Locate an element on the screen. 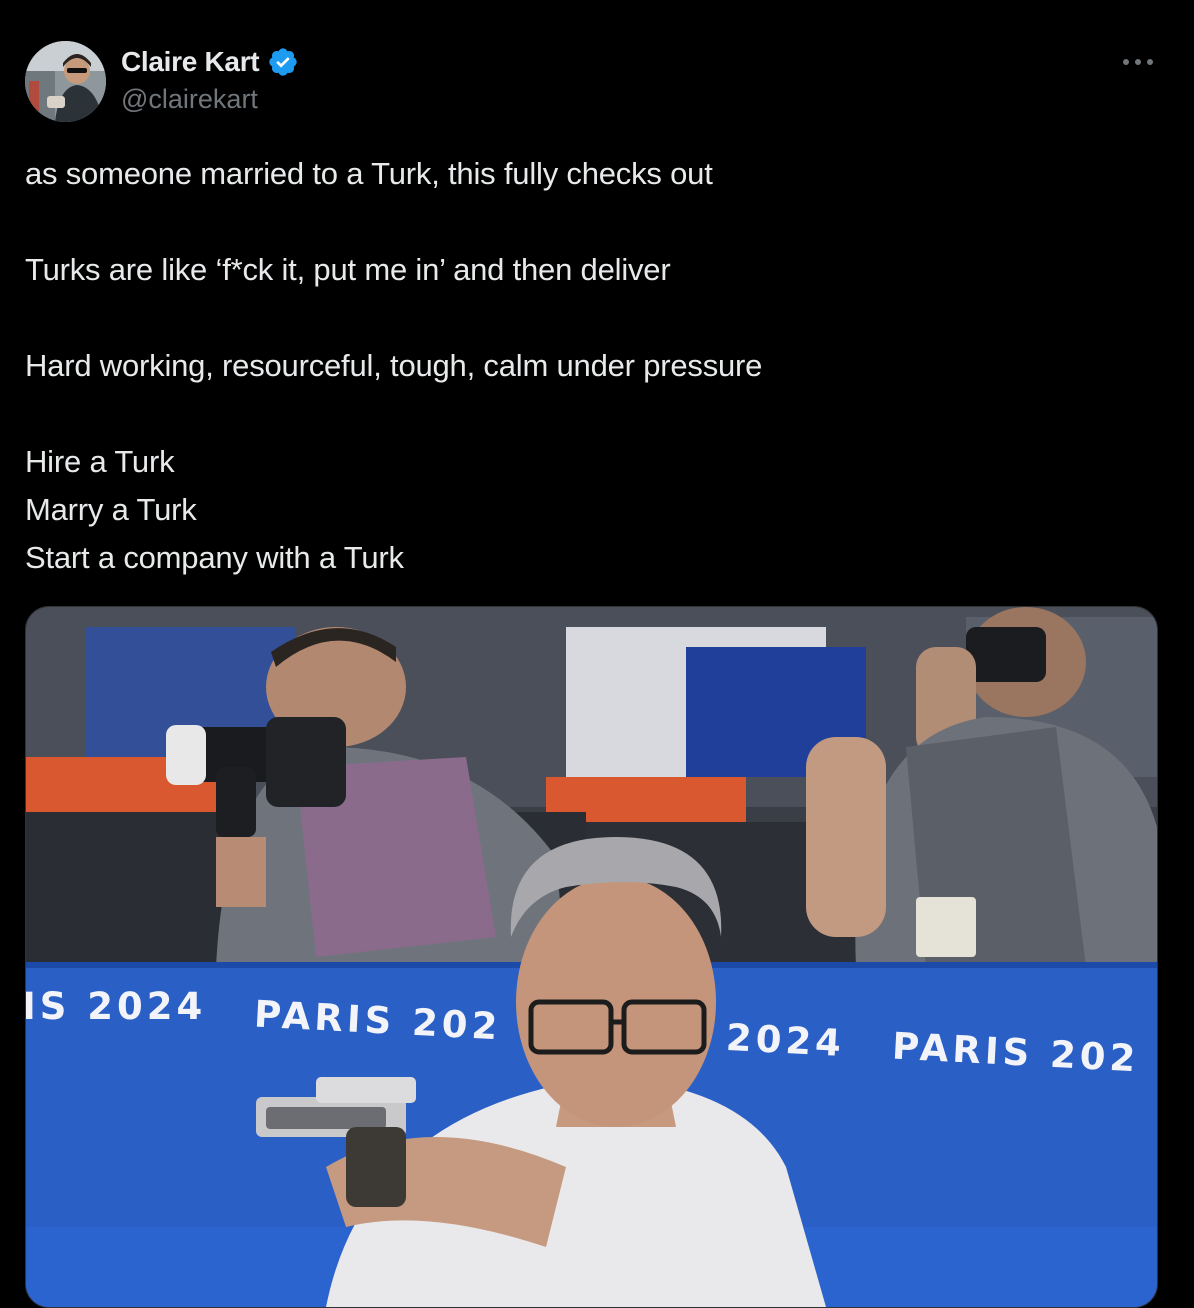  author-avatar is located at coordinates (65, 81).